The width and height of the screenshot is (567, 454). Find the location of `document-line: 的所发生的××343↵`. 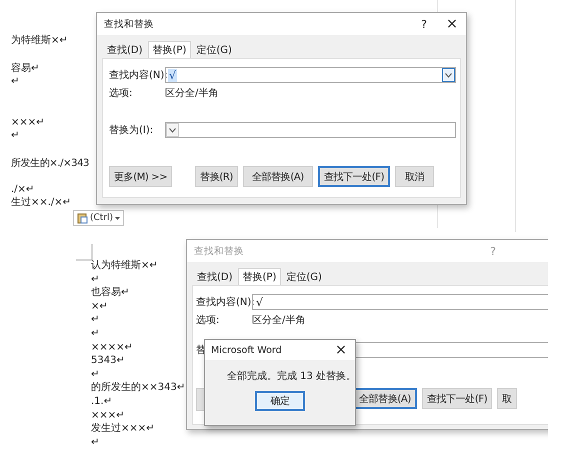

document-line: 的所发生的××343↵ is located at coordinates (138, 388).